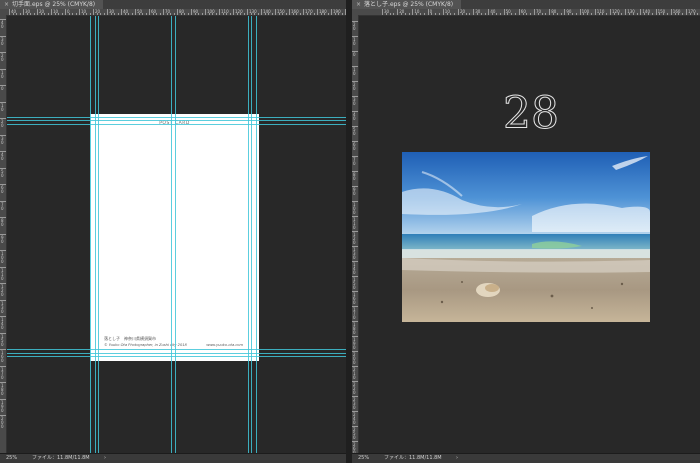 The width and height of the screenshot is (700, 463). Describe the element at coordinates (2, 290) in the screenshot. I see `ruler-label: 120` at that location.